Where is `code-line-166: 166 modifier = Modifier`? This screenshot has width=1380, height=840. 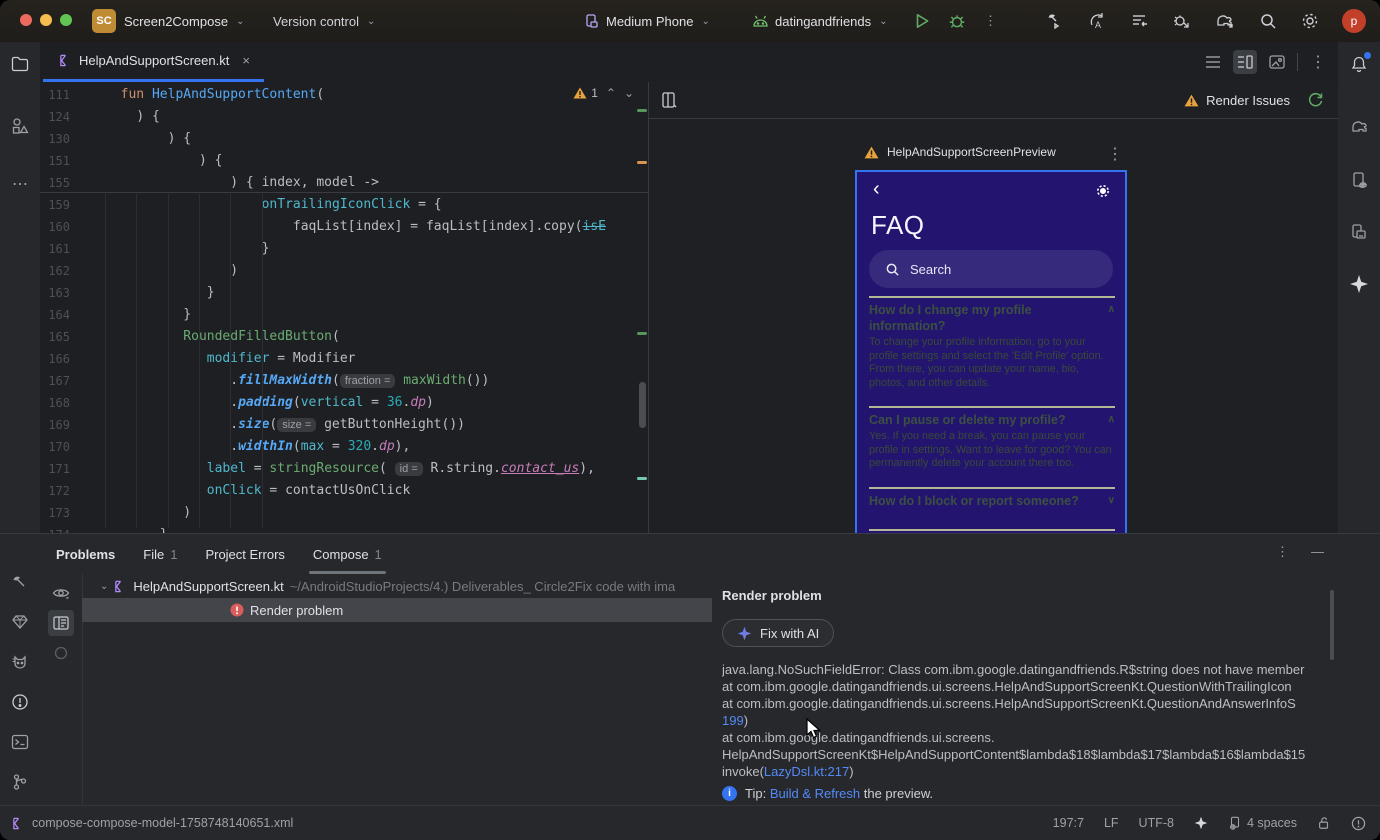
code-line-166: 166 modifier = Modifier is located at coordinates (344, 359).